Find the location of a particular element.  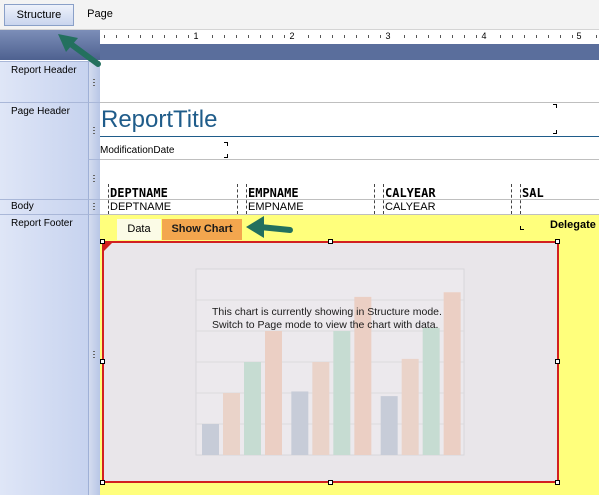

section-label-body: Body is located at coordinates (44, 206).